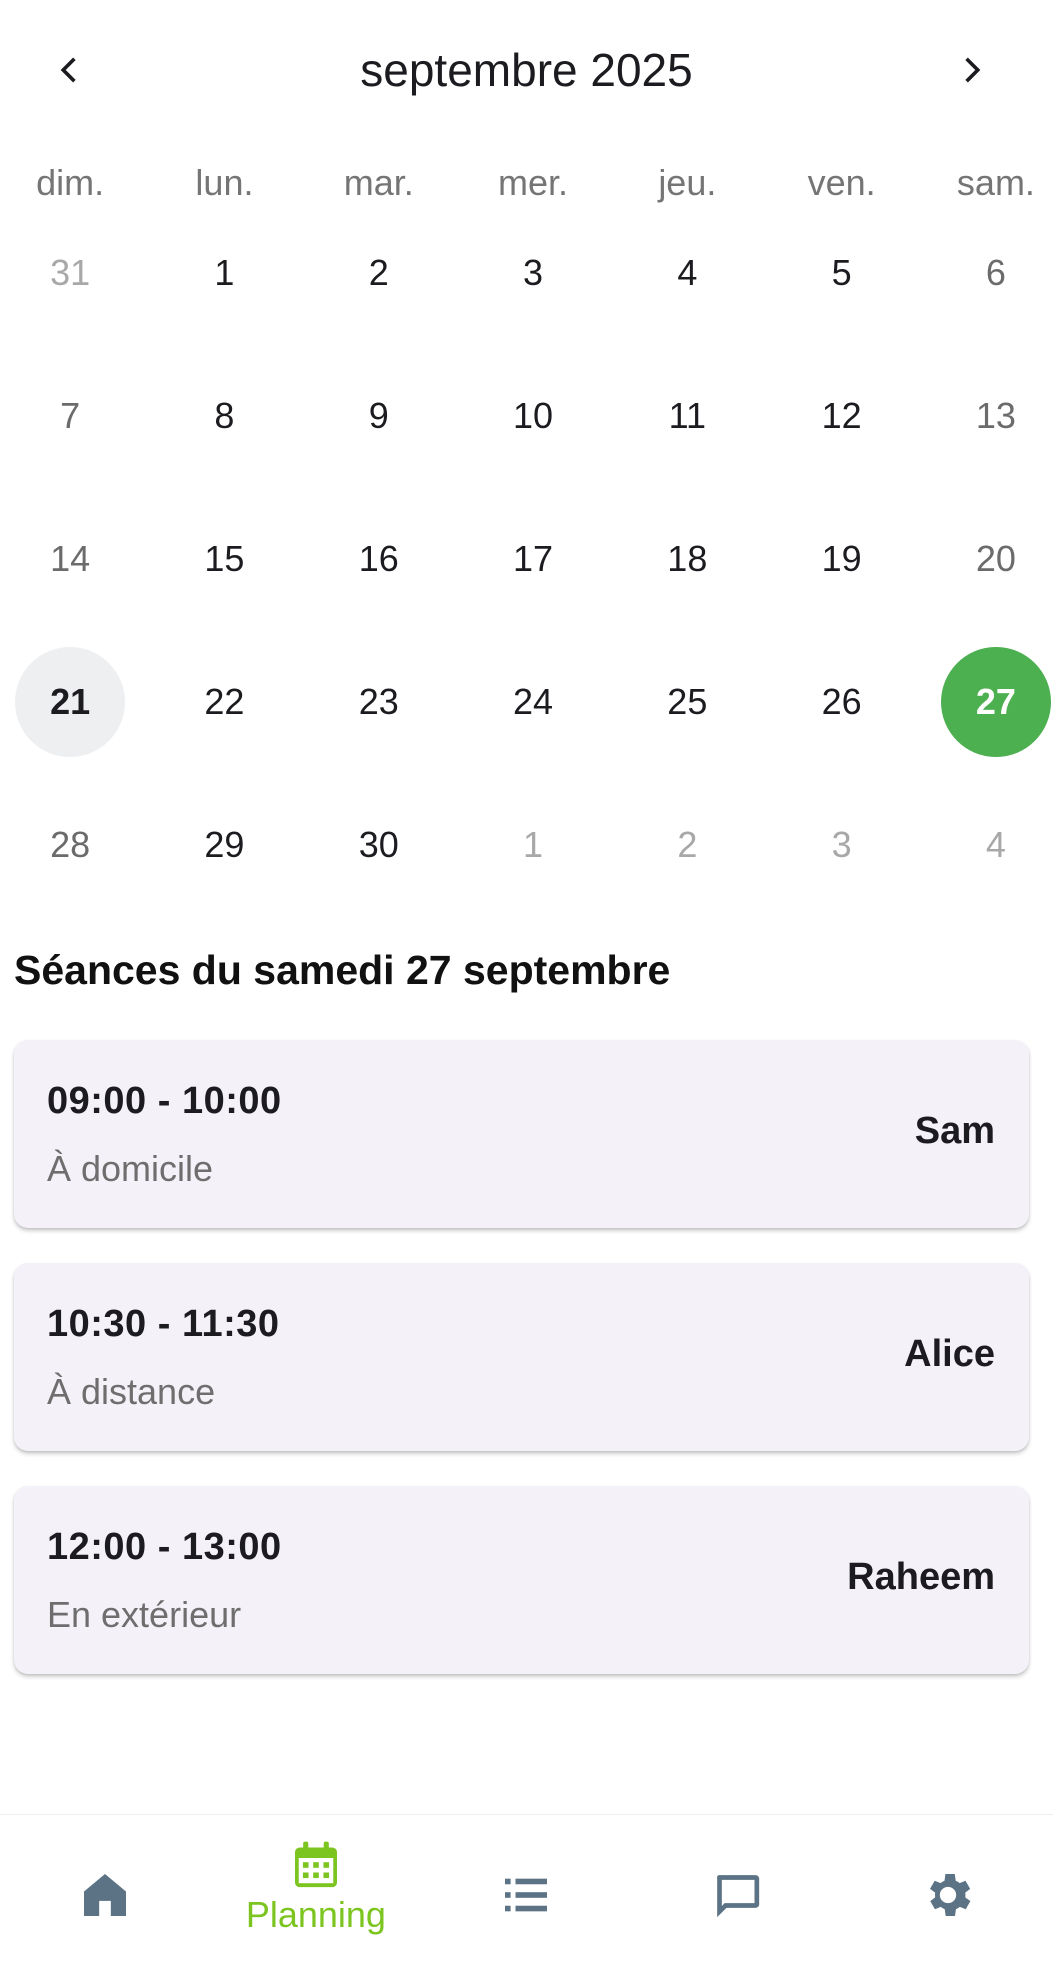 This screenshot has width=1053, height=1975. I want to click on day-number: 8, so click(224, 415).